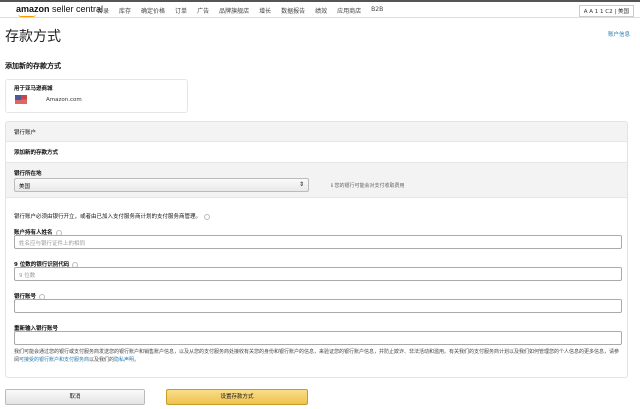 The width and height of the screenshot is (640, 409). I want to click on account-info-link: 账户信息, so click(619, 34).